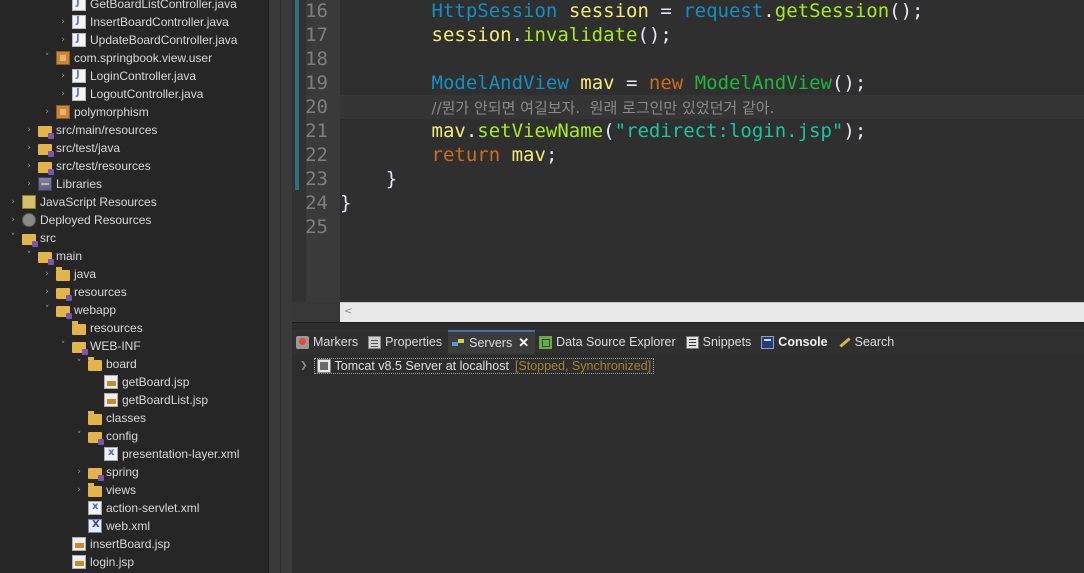  What do you see at coordinates (712, 131) in the screenshot?
I see `code-line: mav.setViewName("redirect:login.jsp");` at bounding box center [712, 131].